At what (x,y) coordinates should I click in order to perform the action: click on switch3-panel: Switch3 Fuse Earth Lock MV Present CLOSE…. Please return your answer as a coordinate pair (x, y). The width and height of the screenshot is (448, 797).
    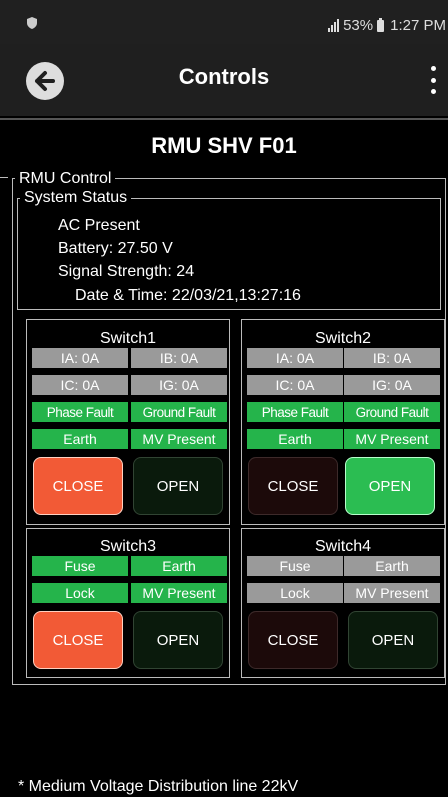
    Looking at the image, I should click on (128, 603).